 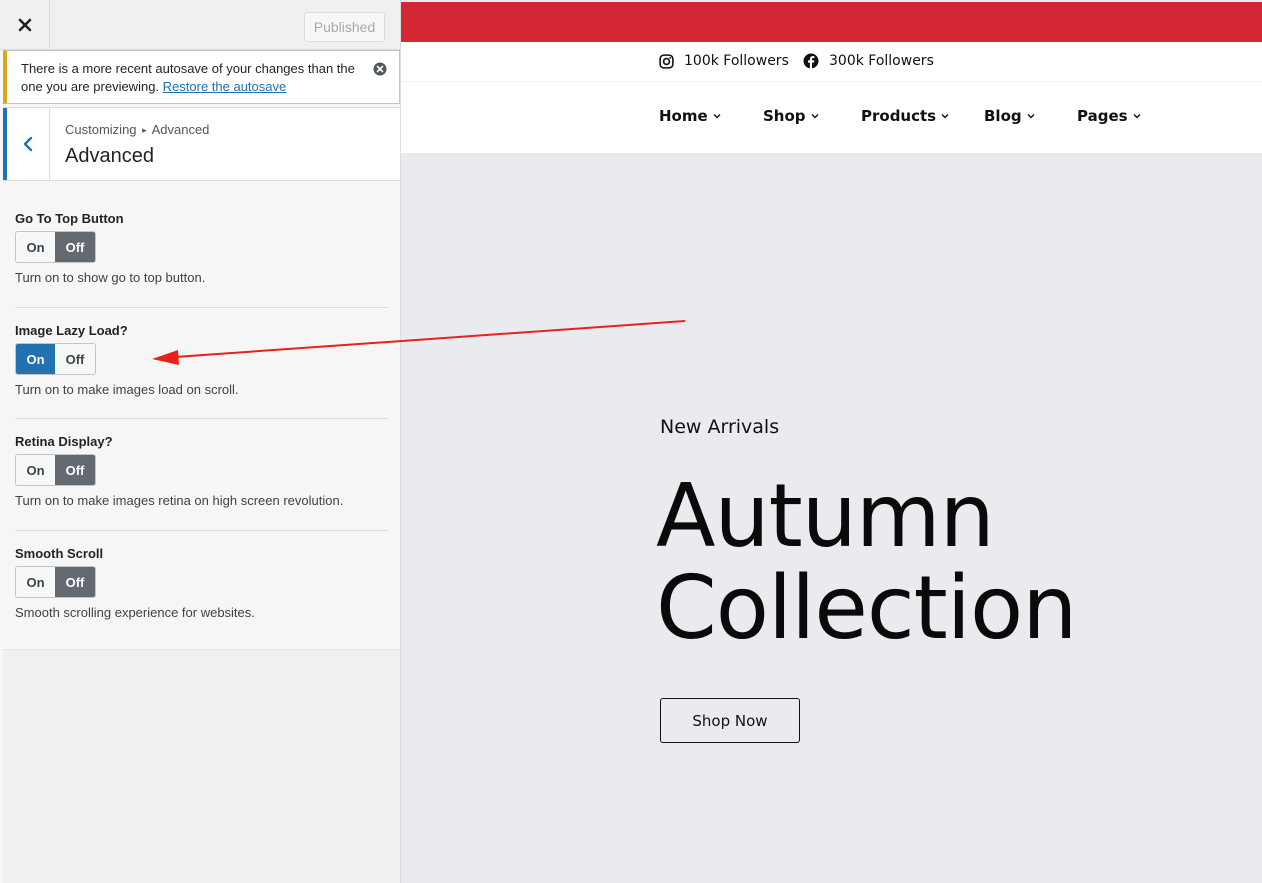 I want to click on control-label: Image Lazy Load?, so click(x=71, y=330).